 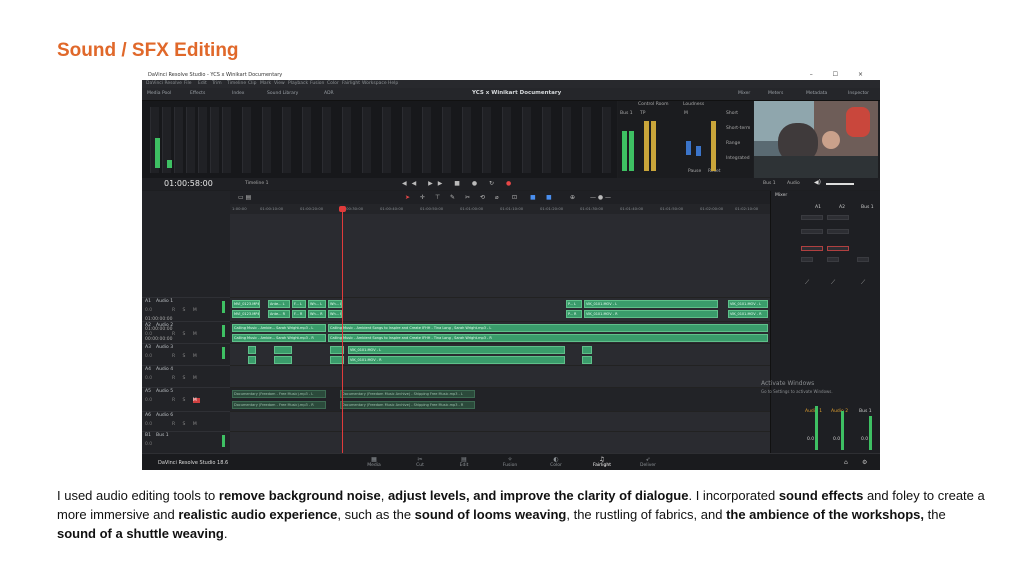 What do you see at coordinates (452, 197) in the screenshot?
I see `pencil-icon: ✎` at bounding box center [452, 197].